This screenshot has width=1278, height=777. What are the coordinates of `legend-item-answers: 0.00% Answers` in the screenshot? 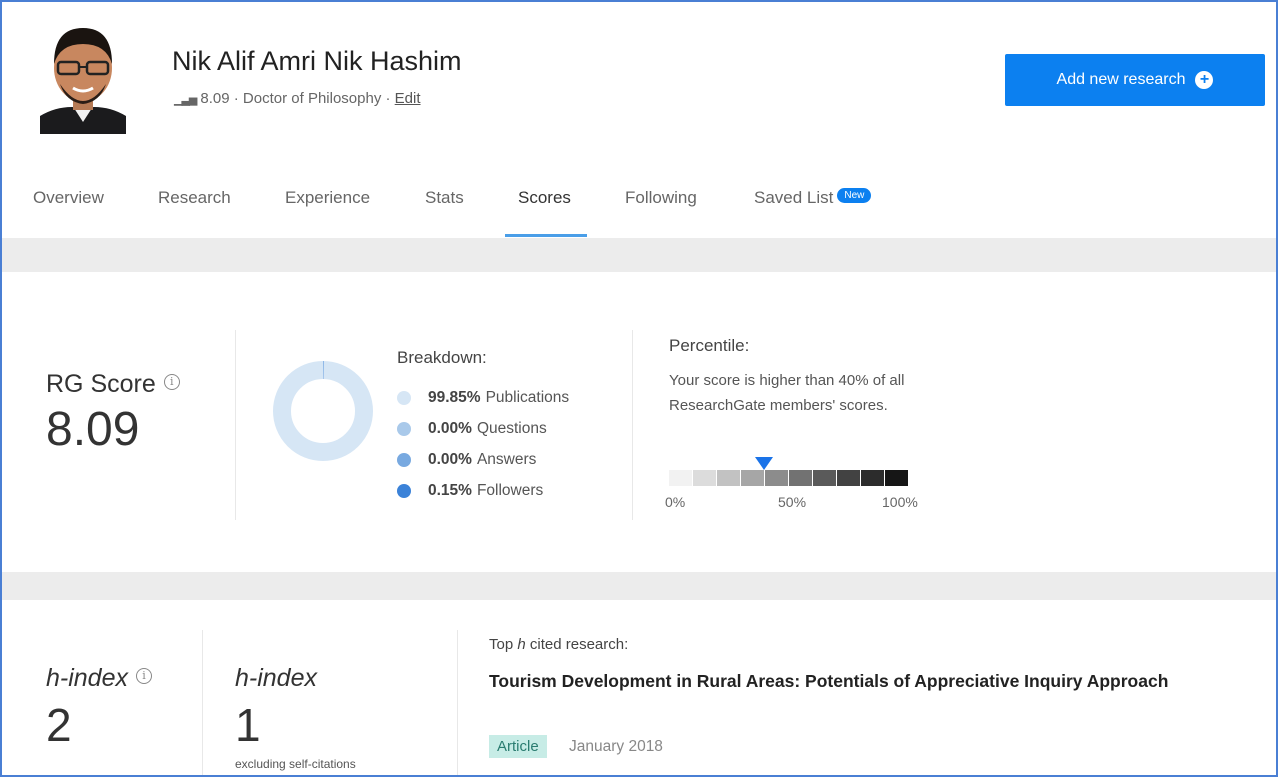 It's located at (483, 459).